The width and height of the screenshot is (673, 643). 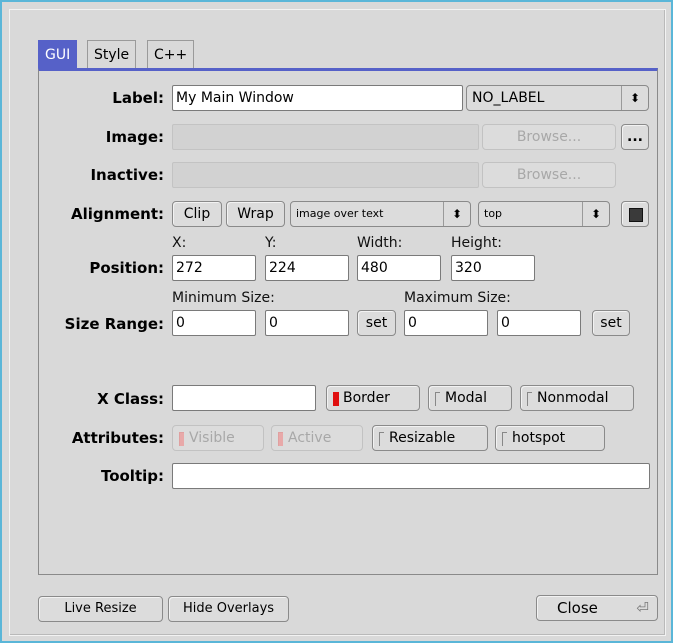 What do you see at coordinates (130, 399) in the screenshot?
I see `x-class-label: X Class:` at bounding box center [130, 399].